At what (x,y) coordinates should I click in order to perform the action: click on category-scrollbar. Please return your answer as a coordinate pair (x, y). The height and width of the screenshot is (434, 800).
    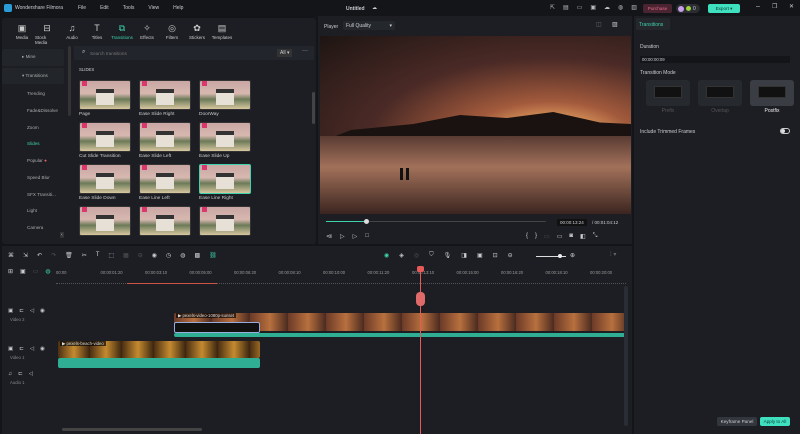
    Looking at the image, I should click on (69, 81).